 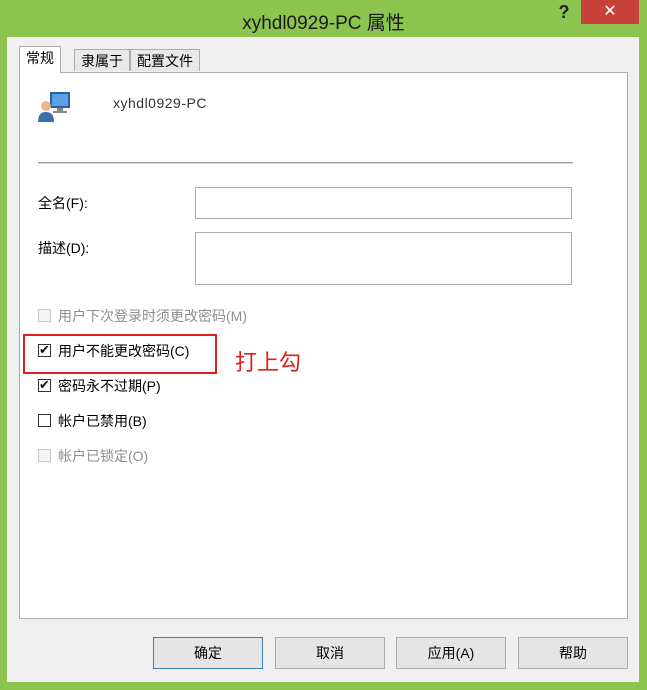 I want to click on computer-user-icon, so click(x=54, y=107).